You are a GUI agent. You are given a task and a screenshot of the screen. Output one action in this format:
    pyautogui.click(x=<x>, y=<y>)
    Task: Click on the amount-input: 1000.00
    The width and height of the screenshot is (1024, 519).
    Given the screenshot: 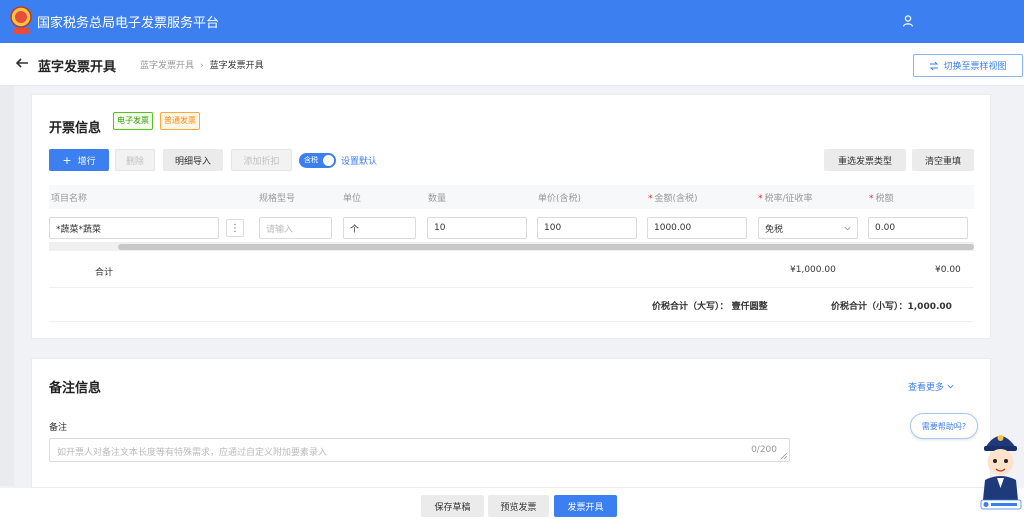 What is the action you would take?
    pyautogui.click(x=697, y=228)
    